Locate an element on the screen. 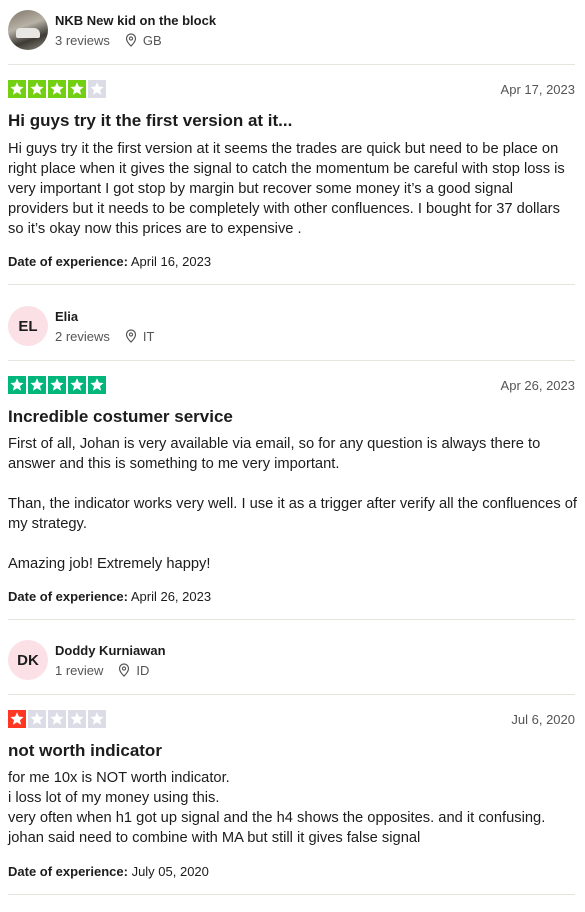 This screenshot has height=912, width=585. experience-date: April 16, 2023 is located at coordinates (171, 261).